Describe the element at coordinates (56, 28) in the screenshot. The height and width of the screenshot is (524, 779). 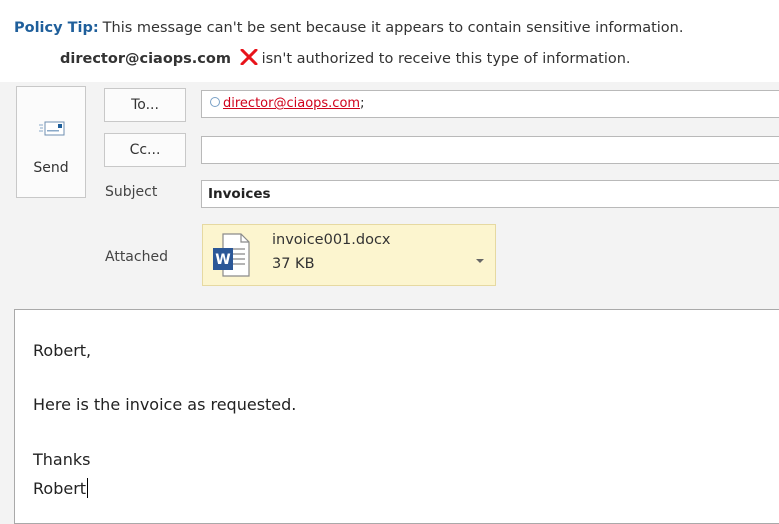
I see `policy-tip-title: Policy Tip:` at that location.